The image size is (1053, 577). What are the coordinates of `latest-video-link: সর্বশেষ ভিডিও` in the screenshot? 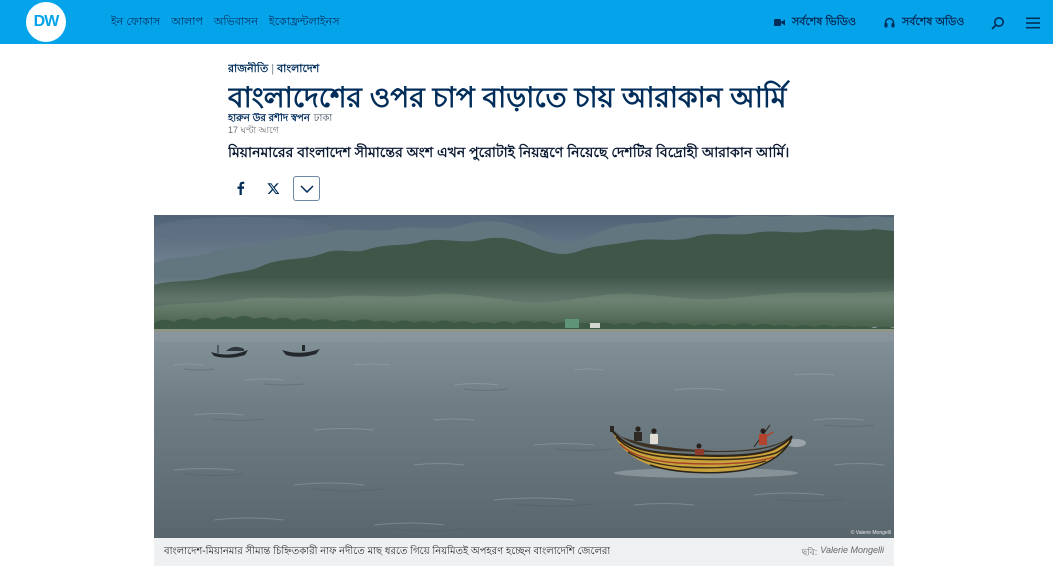 It's located at (826, 22).